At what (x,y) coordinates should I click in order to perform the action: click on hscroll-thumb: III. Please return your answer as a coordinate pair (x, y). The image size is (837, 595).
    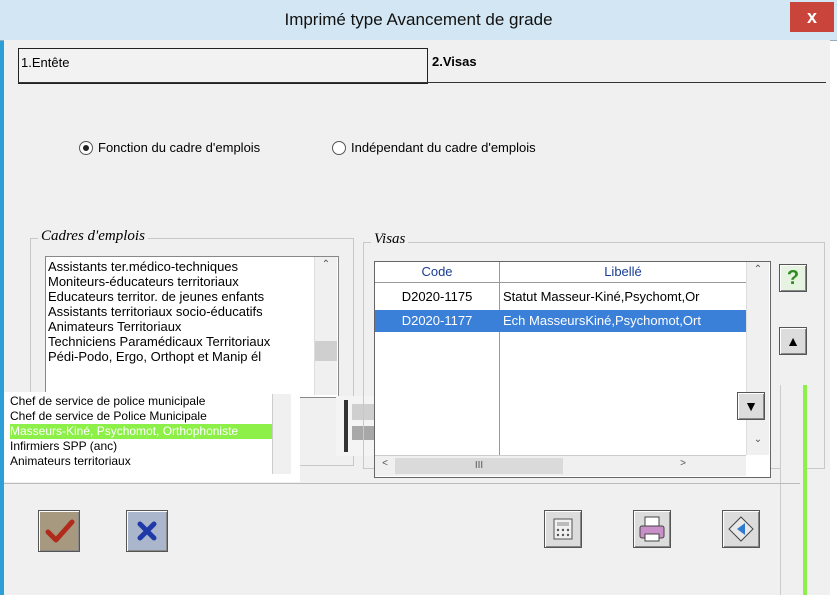
    Looking at the image, I should click on (479, 466).